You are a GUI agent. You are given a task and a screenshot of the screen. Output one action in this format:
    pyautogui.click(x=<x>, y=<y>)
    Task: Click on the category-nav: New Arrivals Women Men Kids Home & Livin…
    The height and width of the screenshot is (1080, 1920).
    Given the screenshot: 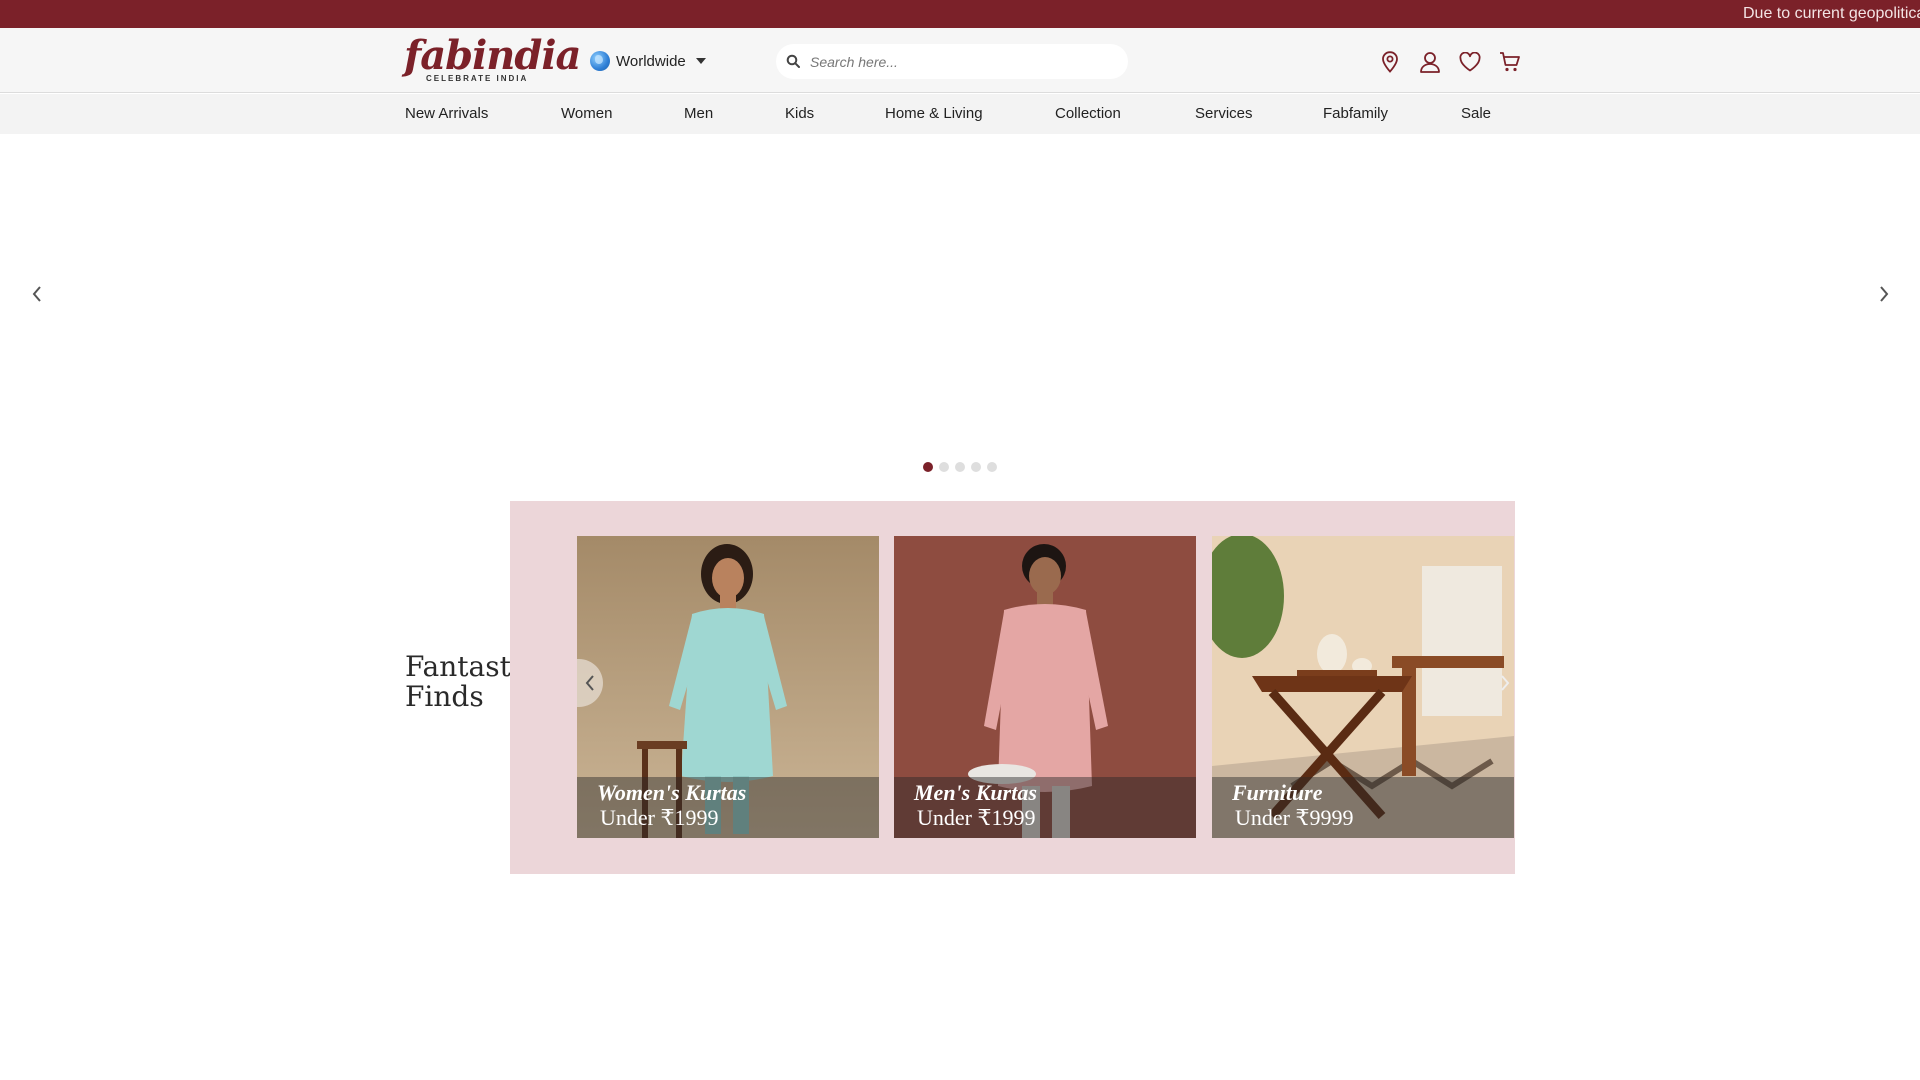 What is the action you would take?
    pyautogui.click(x=960, y=114)
    